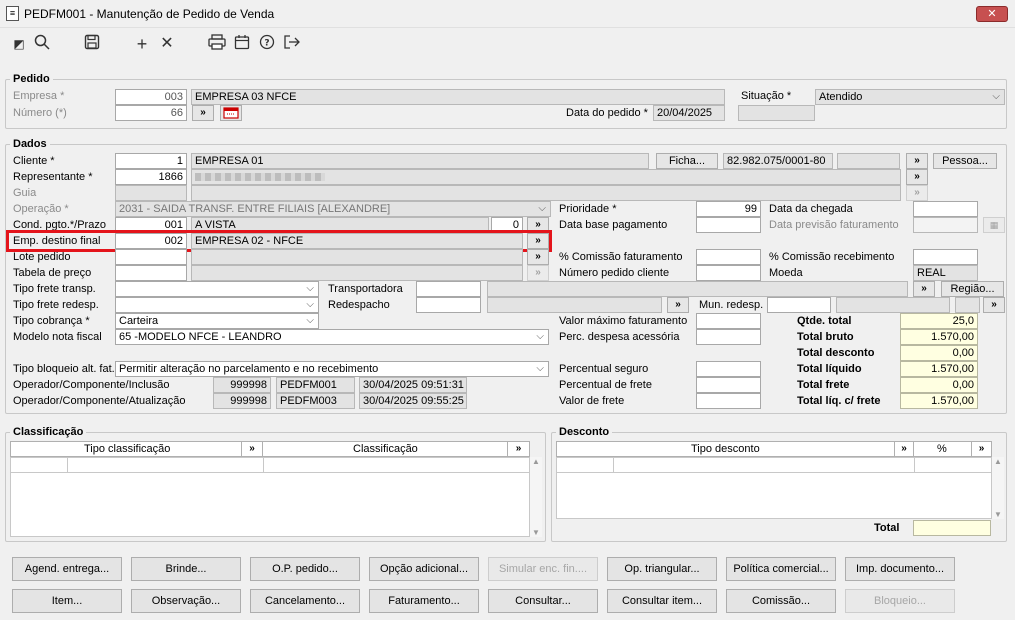 This screenshot has width=1015, height=620. Describe the element at coordinates (151, 113) in the screenshot. I see `numero-input: 66` at that location.